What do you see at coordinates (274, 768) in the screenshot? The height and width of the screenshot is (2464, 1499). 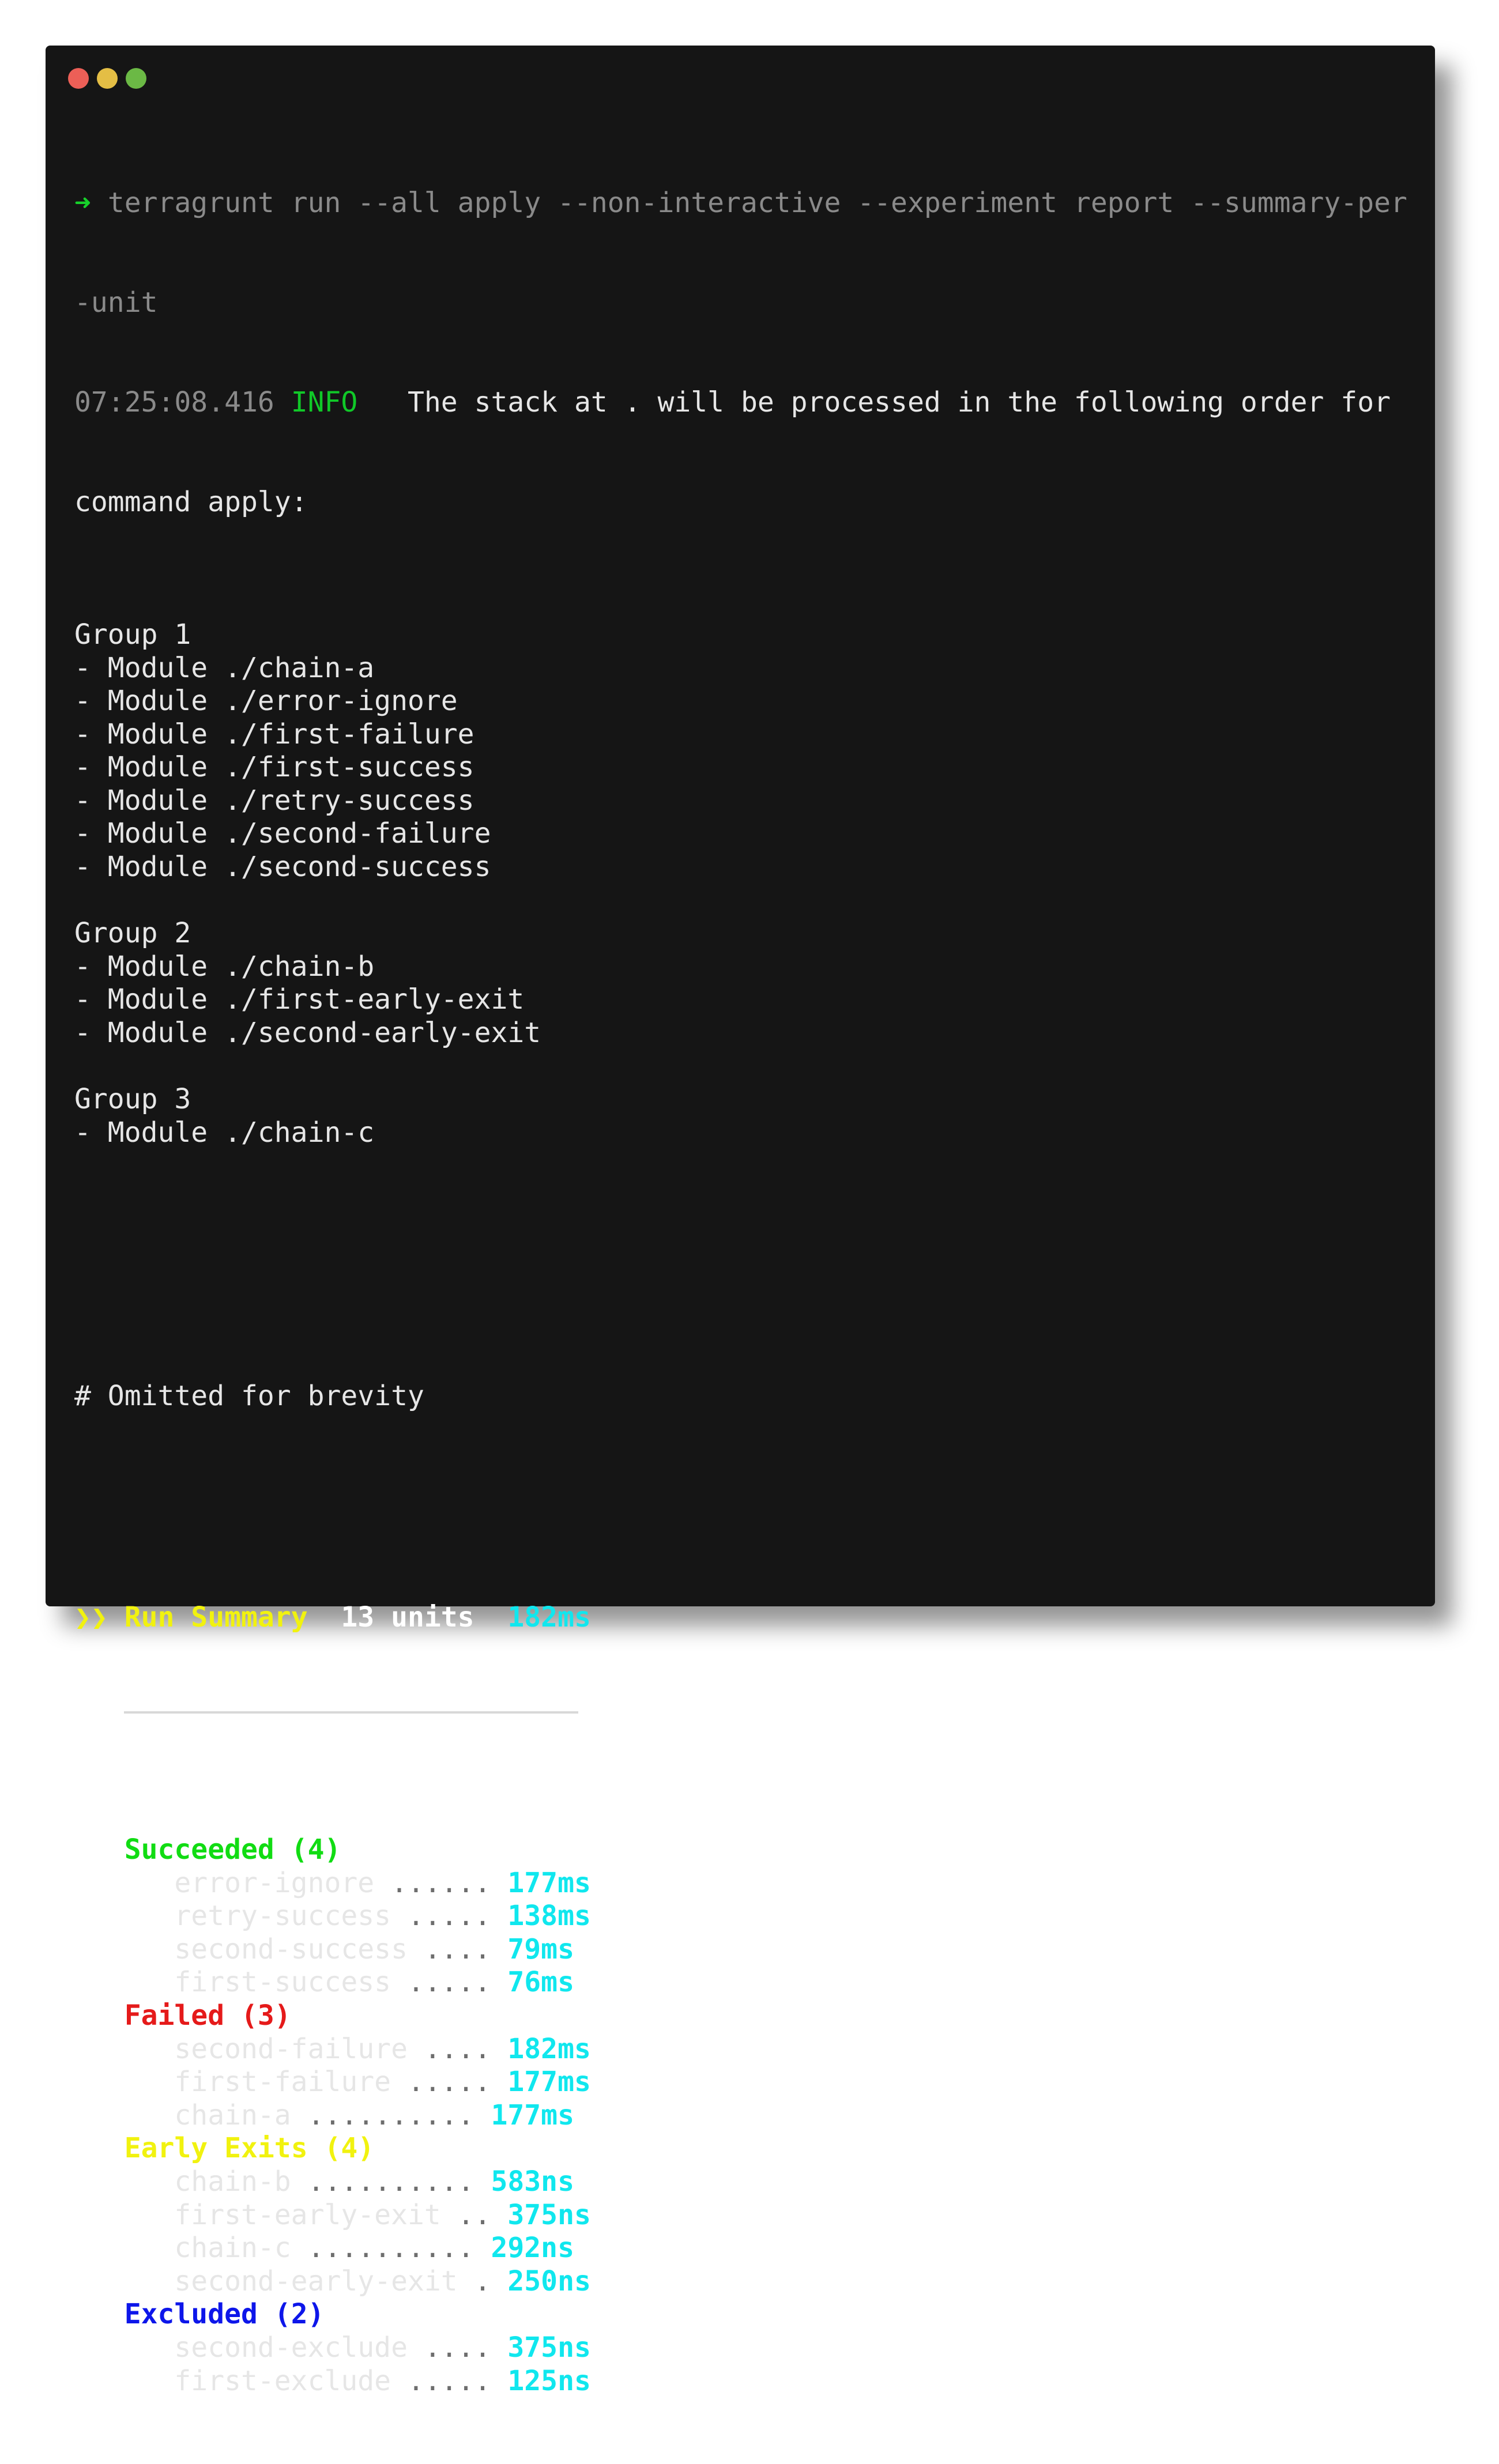 I see `module-item: - Module ./first-success` at bounding box center [274, 768].